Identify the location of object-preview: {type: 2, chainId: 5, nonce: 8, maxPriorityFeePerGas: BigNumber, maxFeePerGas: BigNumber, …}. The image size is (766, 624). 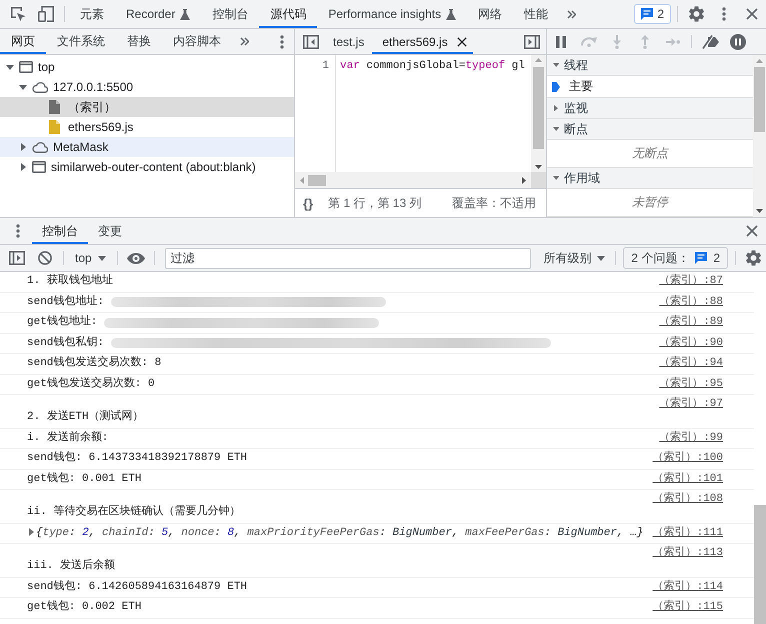
(340, 533).